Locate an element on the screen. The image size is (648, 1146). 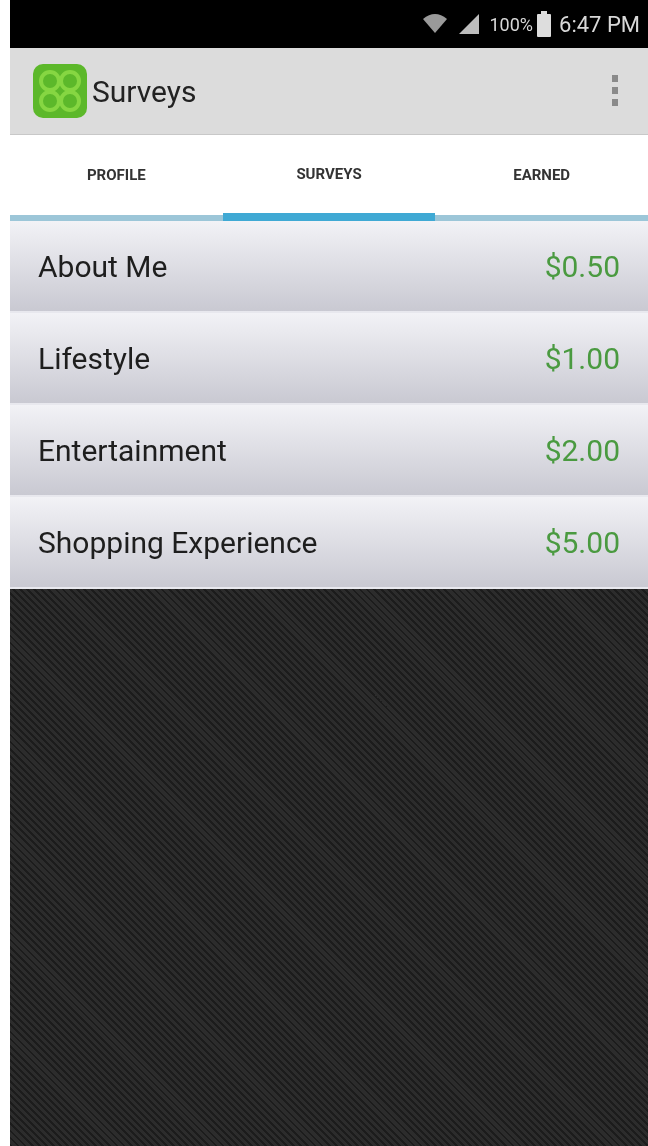
survey-name: Entertainment is located at coordinates (132, 450).